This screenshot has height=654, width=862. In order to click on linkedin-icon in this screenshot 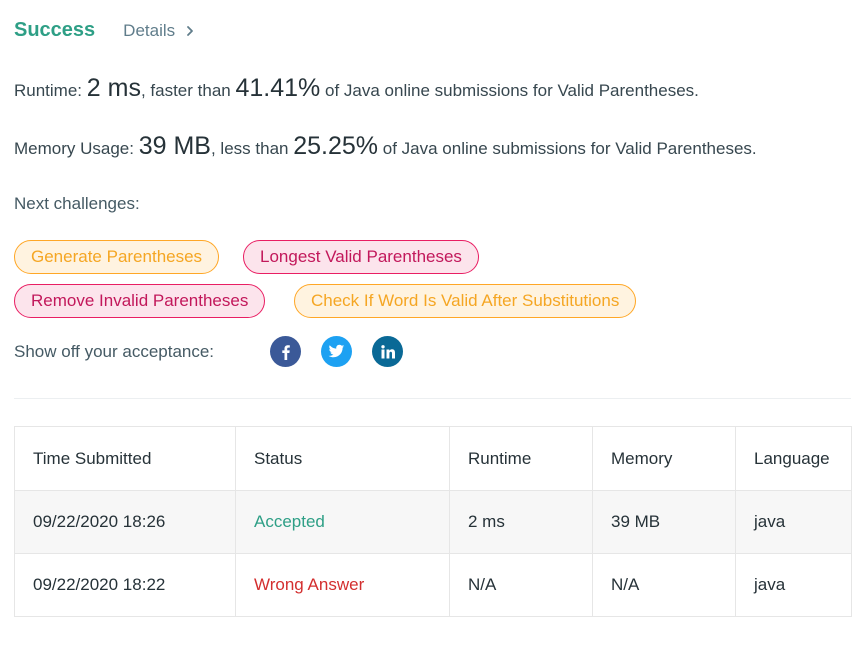, I will do `click(387, 351)`.